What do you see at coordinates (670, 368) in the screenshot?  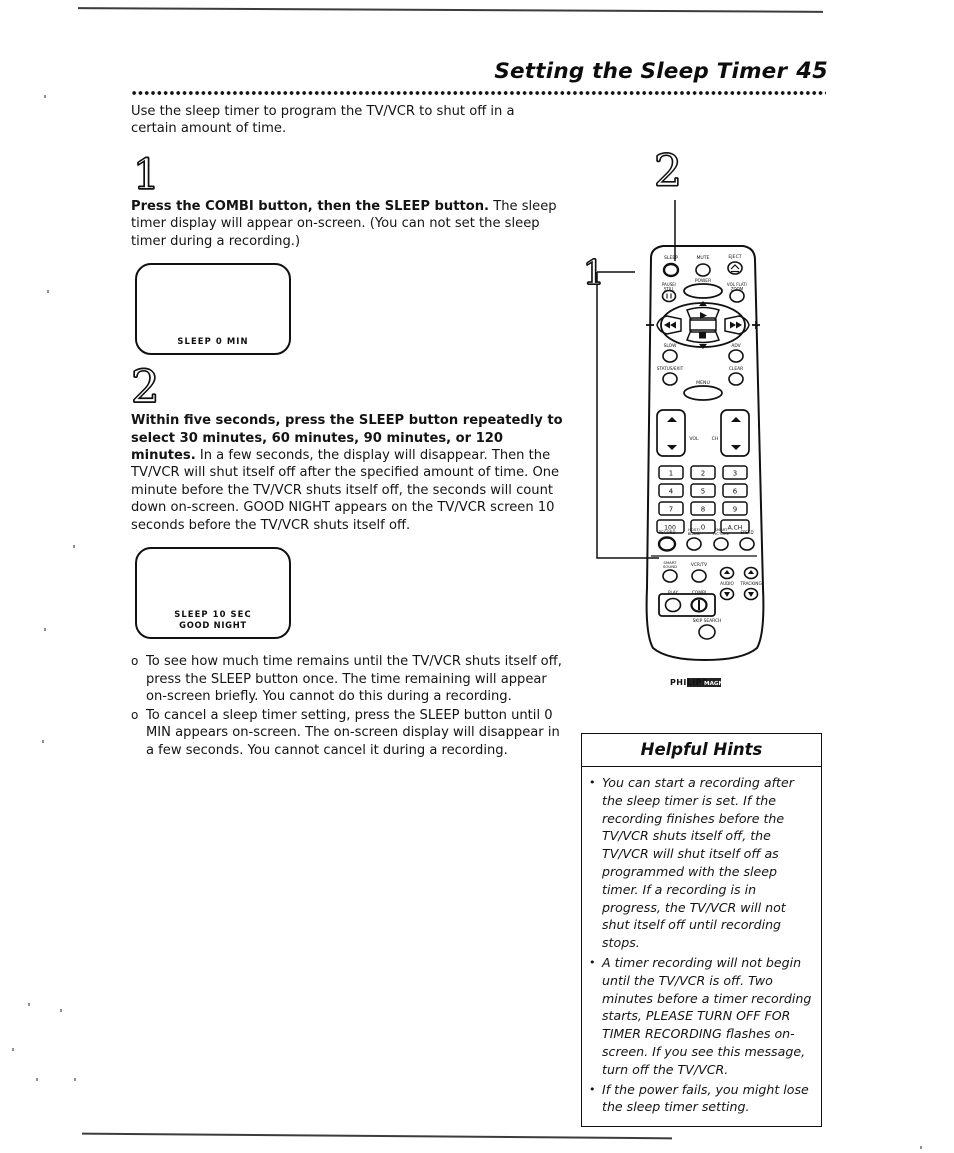 I see `status-exit-label: STATUS/EXIT` at bounding box center [670, 368].